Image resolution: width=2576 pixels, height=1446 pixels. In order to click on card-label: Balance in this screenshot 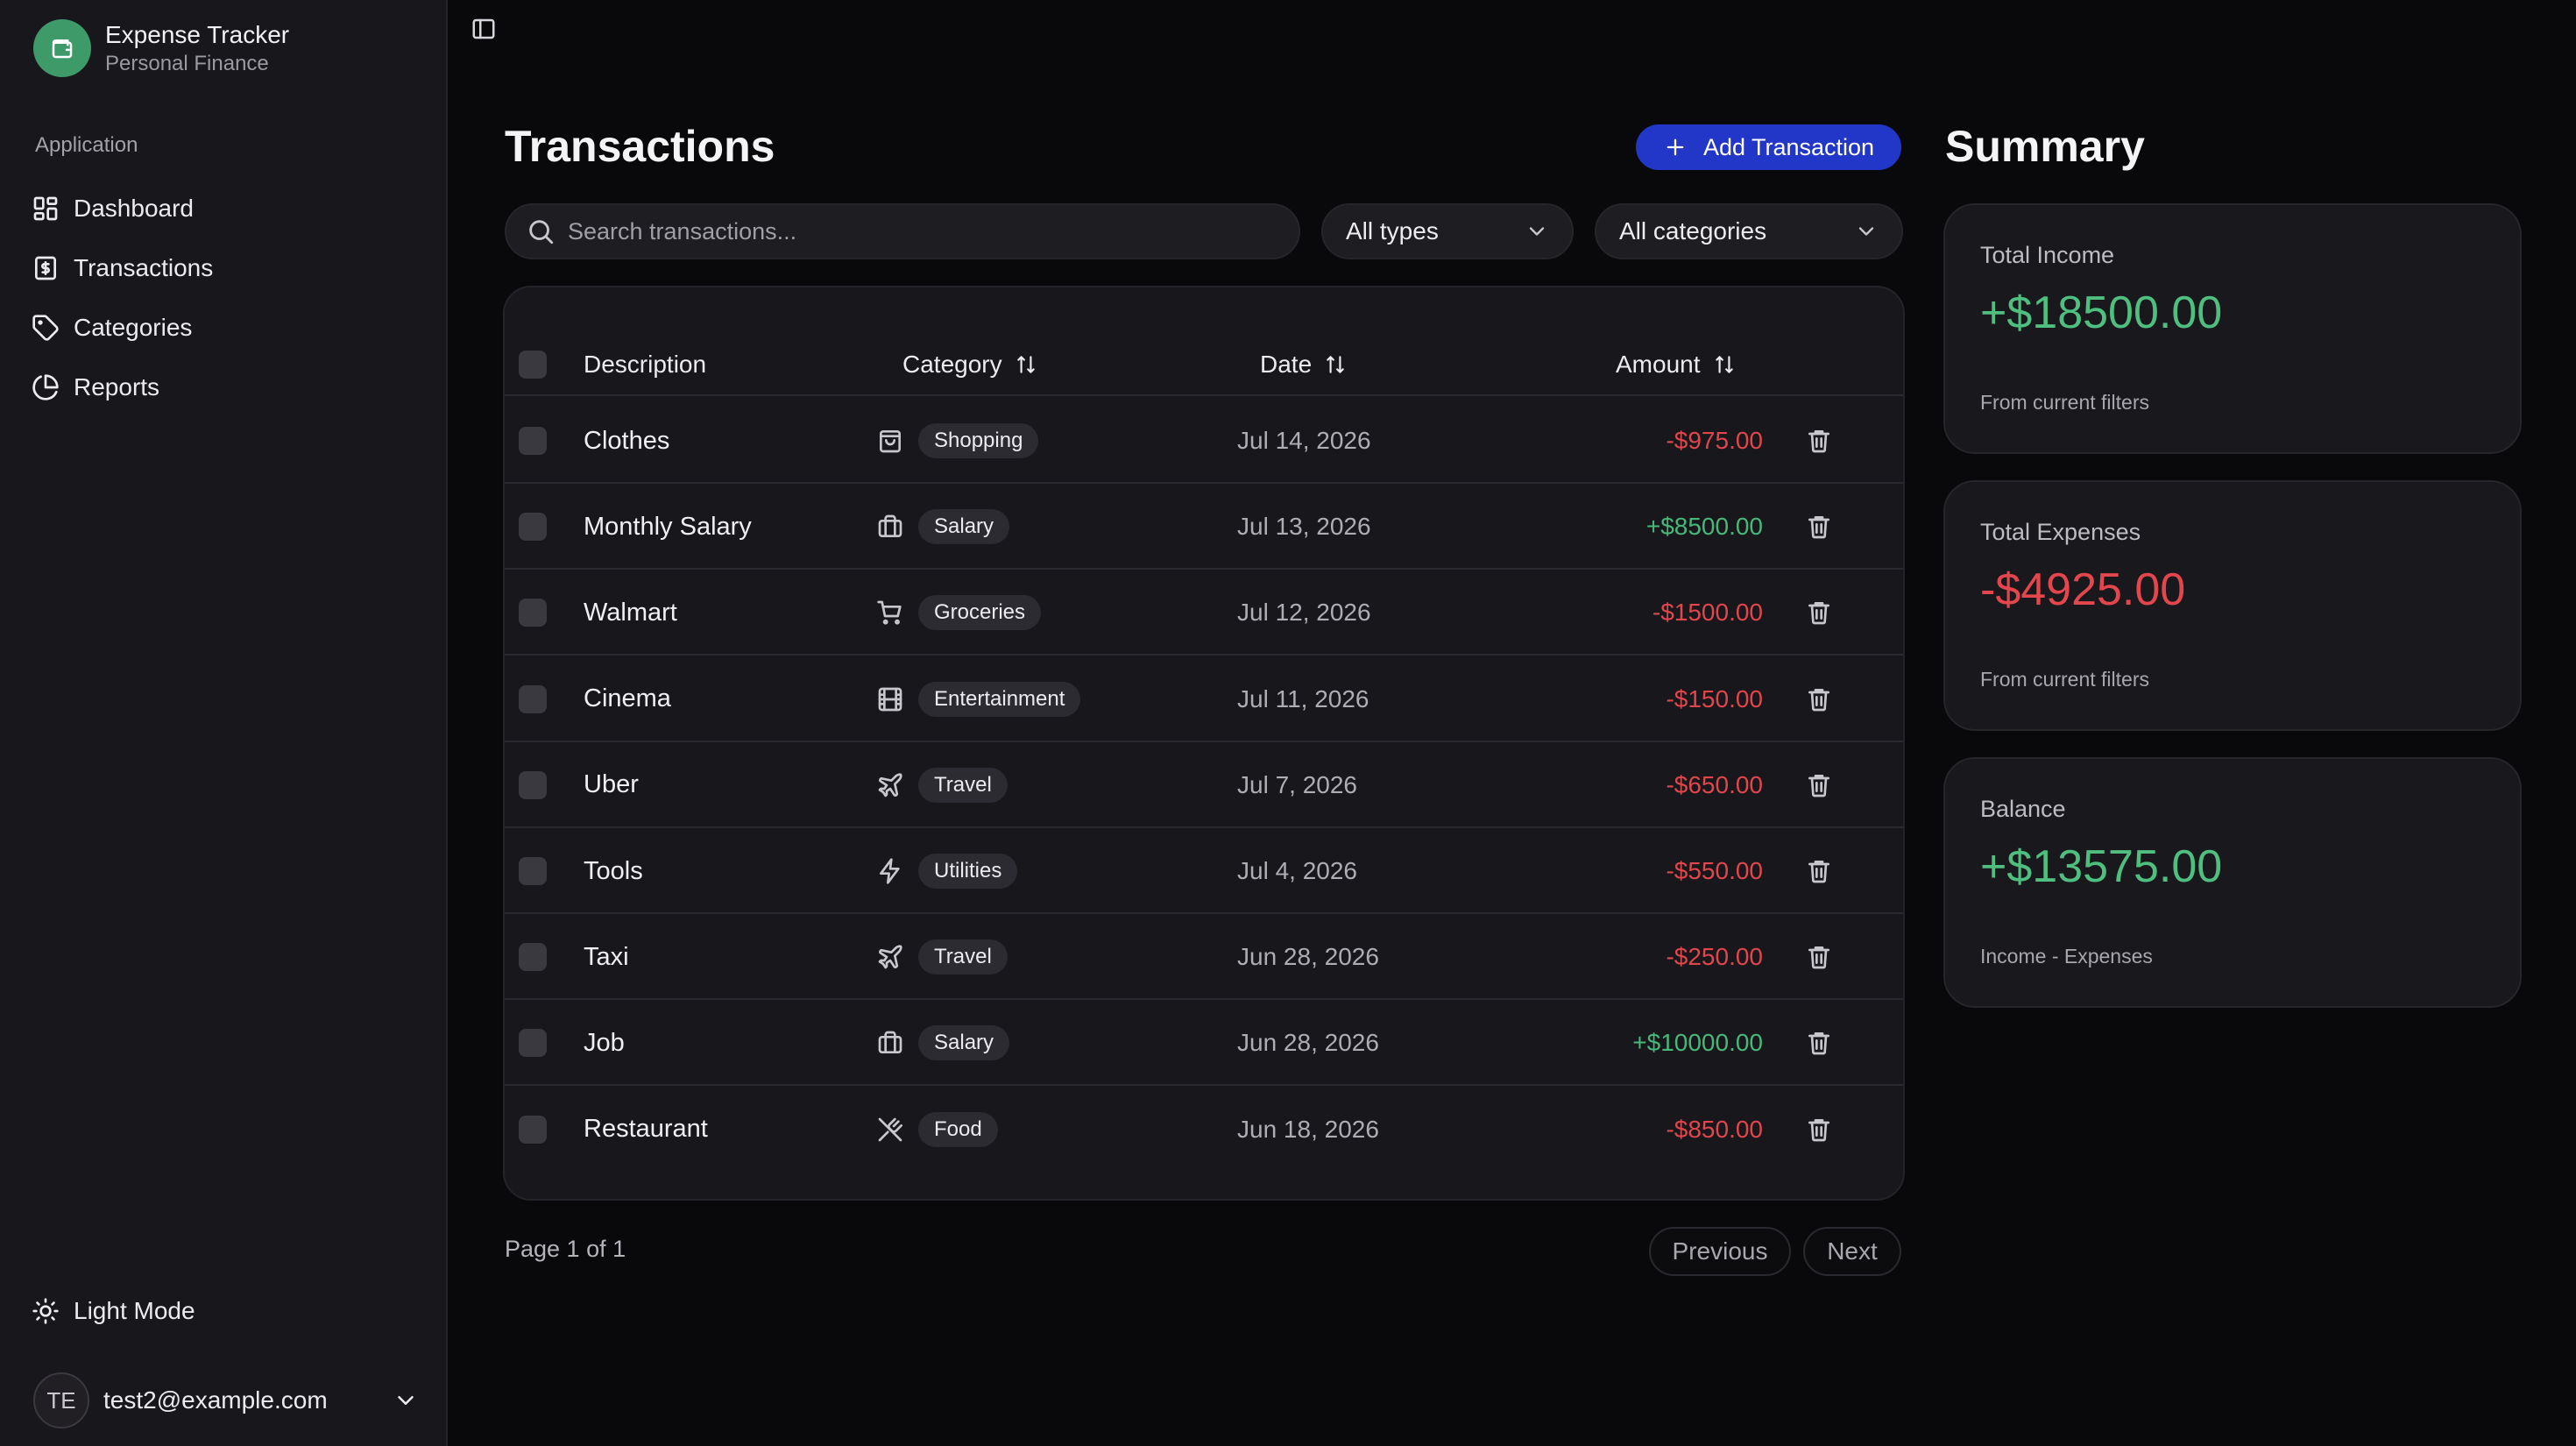, I will do `click(2023, 809)`.